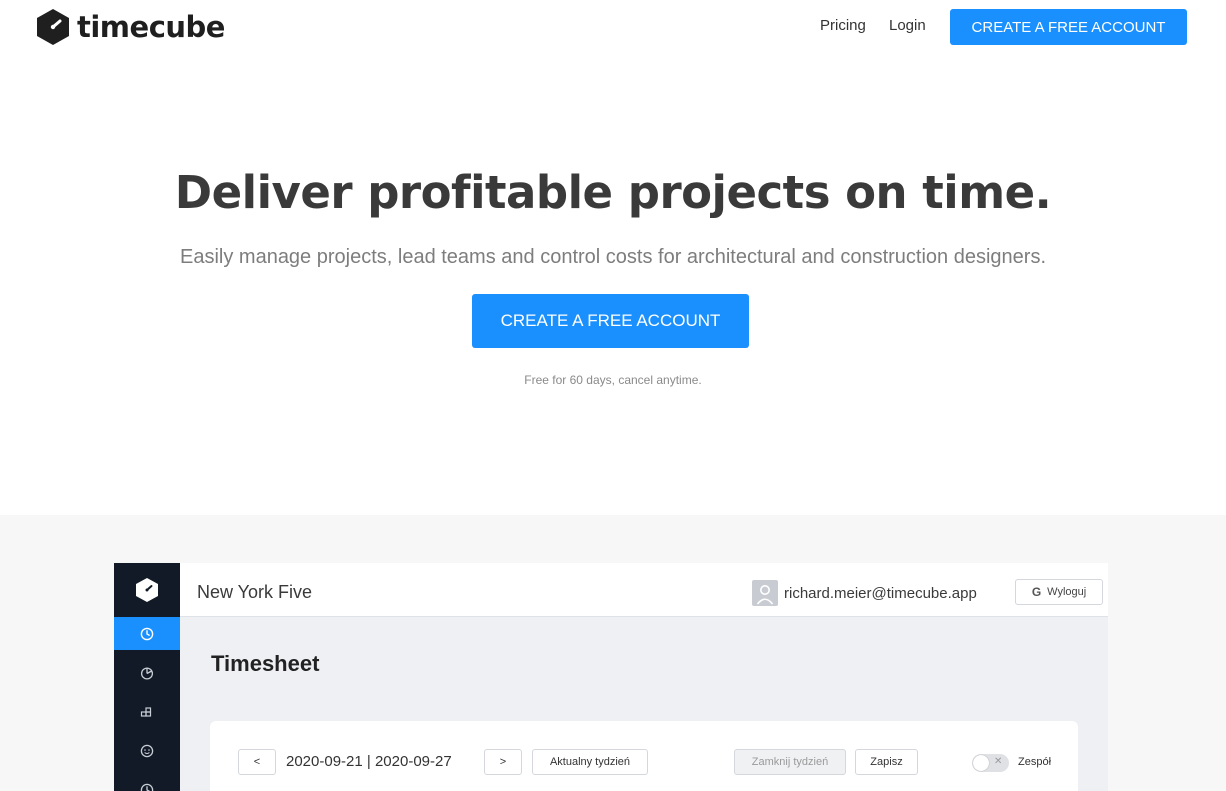  I want to click on nav-create-account-button: CREATE A FREE ACCOUNT, so click(1068, 27).